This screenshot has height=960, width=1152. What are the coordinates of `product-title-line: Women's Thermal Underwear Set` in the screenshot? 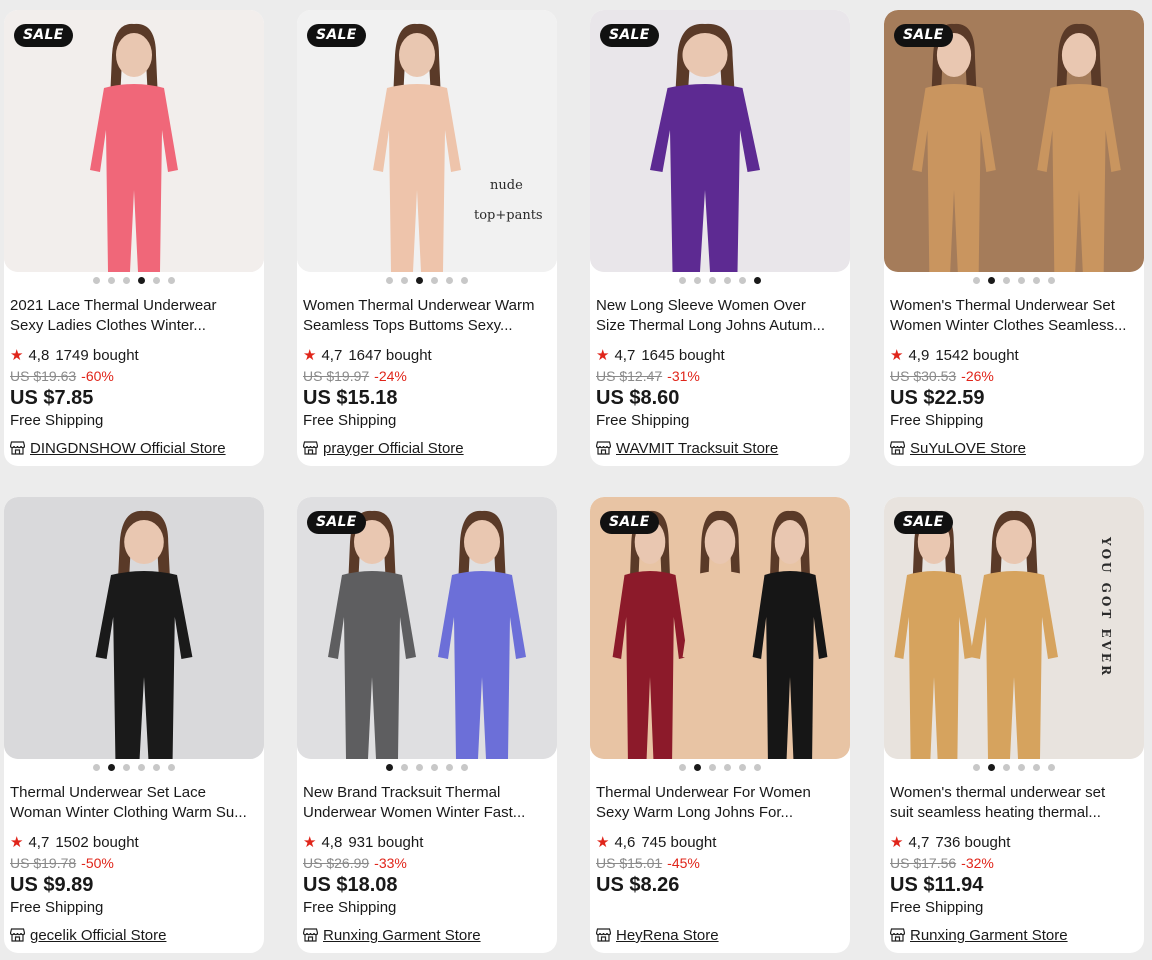 It's located at (1015, 306).